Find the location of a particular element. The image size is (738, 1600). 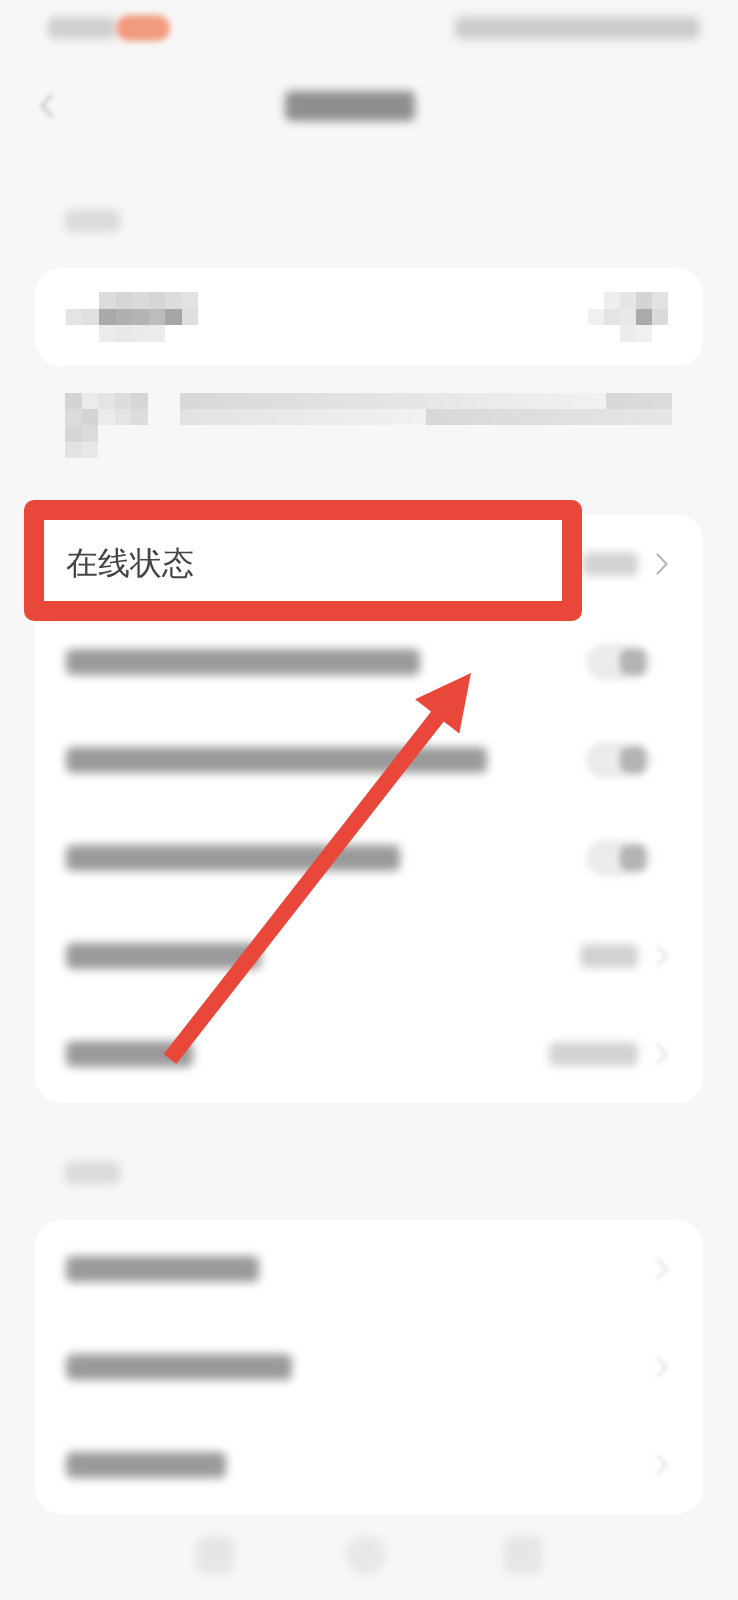

chevron-right-icon is located at coordinates (662, 564).